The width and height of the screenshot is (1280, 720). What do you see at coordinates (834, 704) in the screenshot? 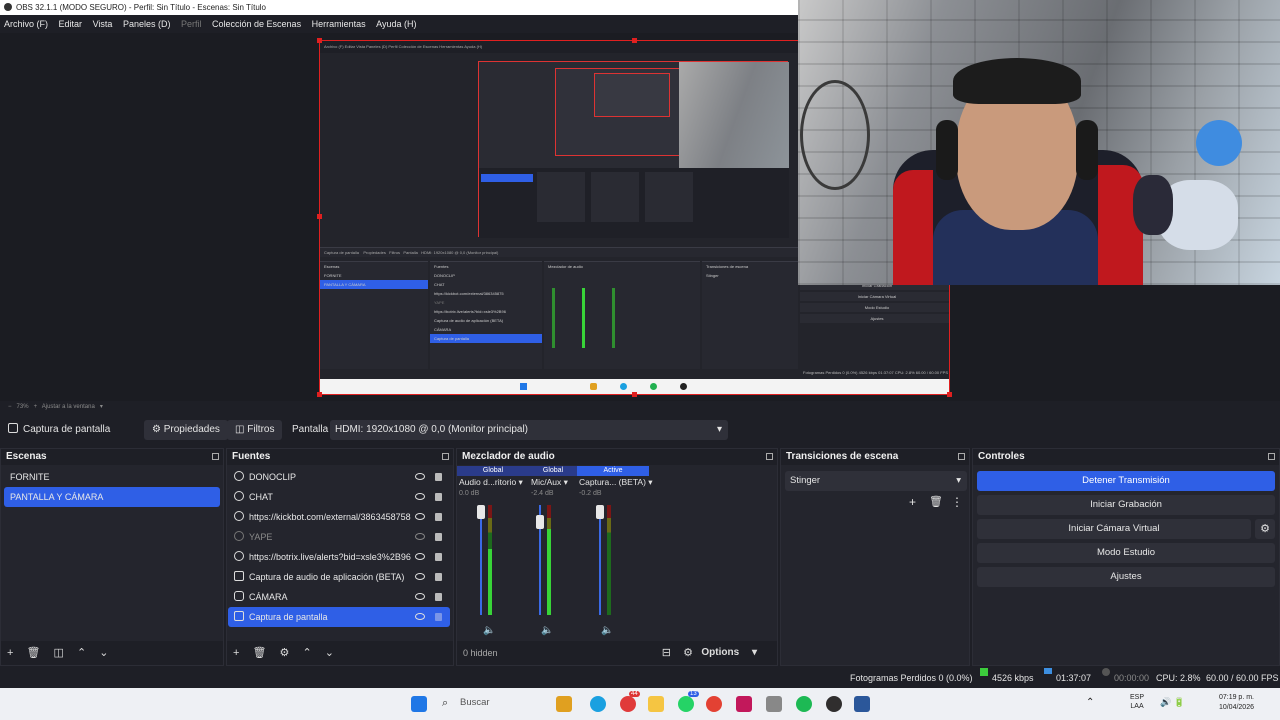
I see `obs-icon` at bounding box center [834, 704].